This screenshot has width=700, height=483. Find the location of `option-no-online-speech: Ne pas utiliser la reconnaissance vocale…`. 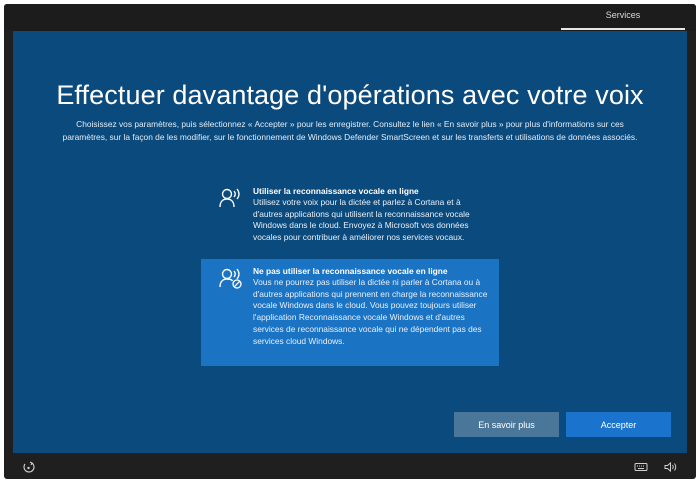

option-no-online-speech: Ne pas utiliser la reconnaissance vocale… is located at coordinates (350, 312).